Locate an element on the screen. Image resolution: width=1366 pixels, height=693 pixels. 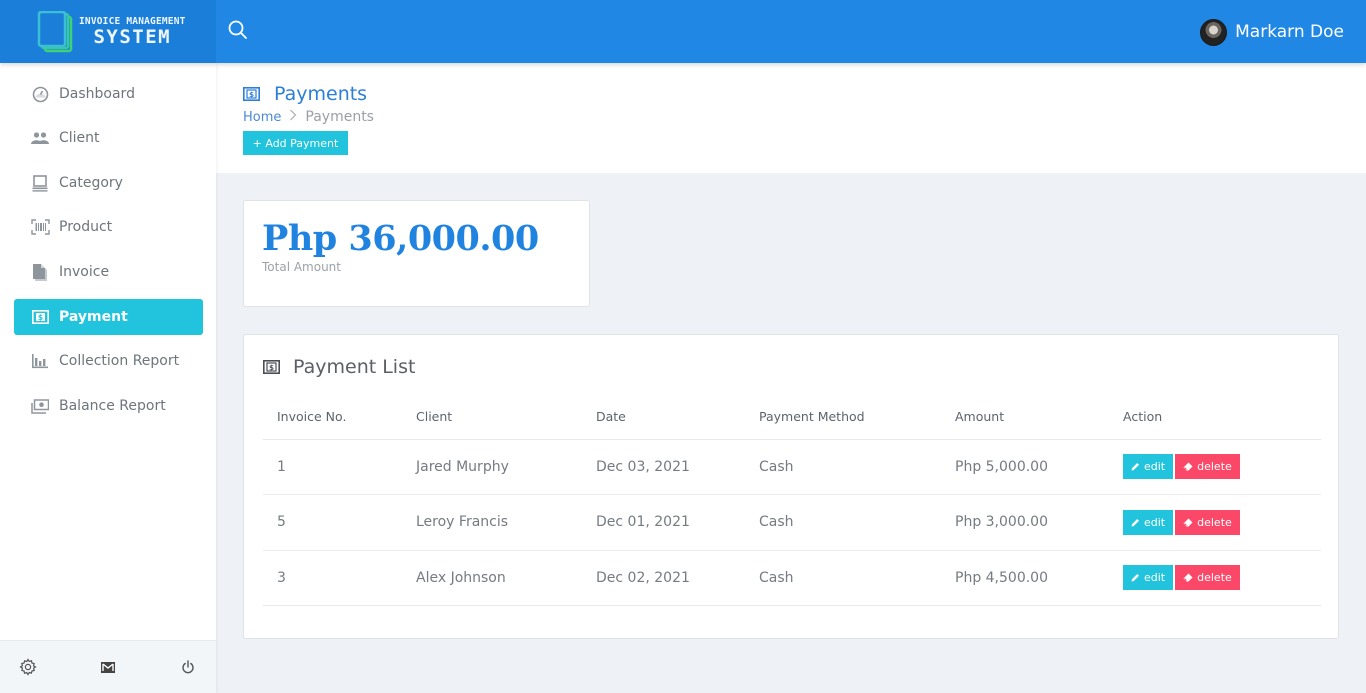
sidebar-item-collection-report: Collection Report is located at coordinates (108, 361).